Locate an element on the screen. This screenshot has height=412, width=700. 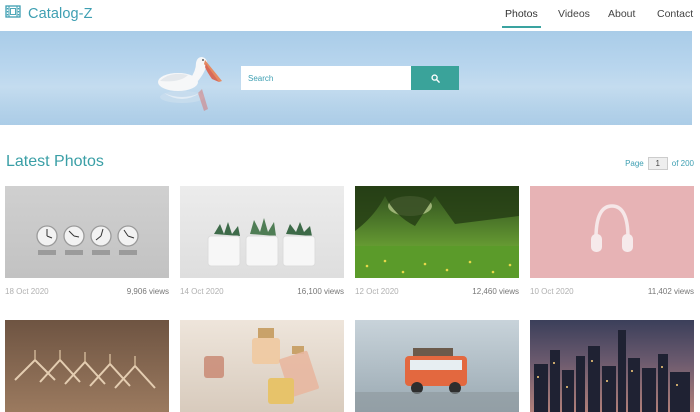
photo-thumbnail-perfumes is located at coordinates (262, 366).